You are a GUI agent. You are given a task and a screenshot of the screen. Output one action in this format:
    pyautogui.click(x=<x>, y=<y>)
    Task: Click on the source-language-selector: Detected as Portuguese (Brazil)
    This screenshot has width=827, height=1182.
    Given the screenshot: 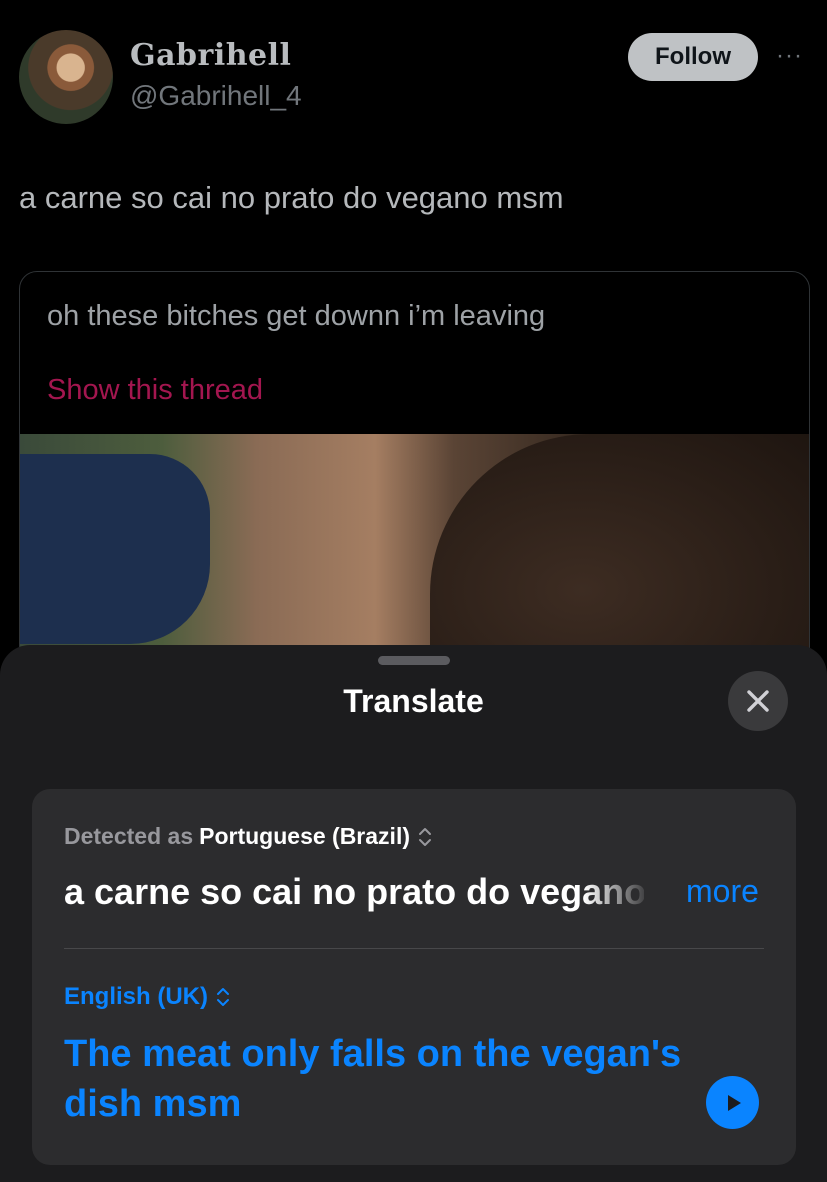 What is the action you would take?
    pyautogui.click(x=248, y=836)
    